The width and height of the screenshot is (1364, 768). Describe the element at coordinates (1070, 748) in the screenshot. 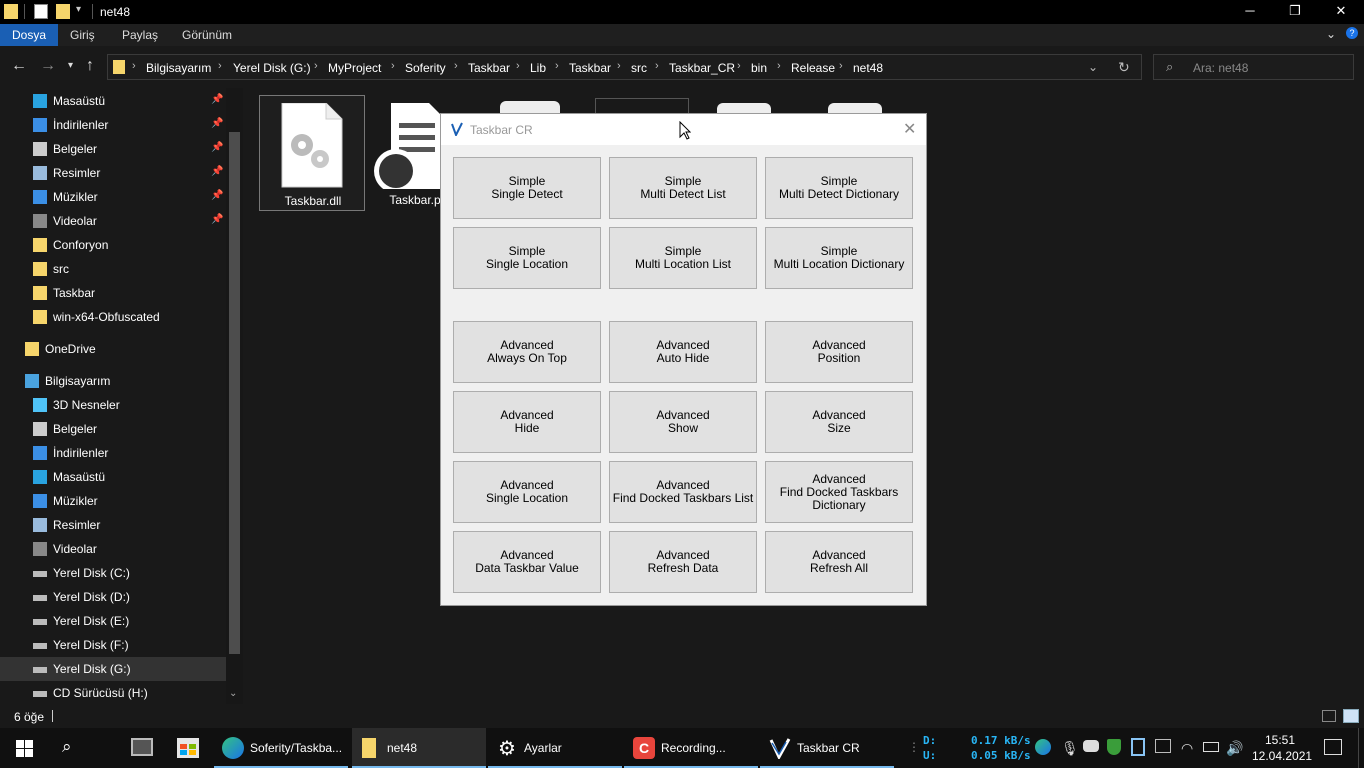

I see `microphone-icon: 🎙` at that location.